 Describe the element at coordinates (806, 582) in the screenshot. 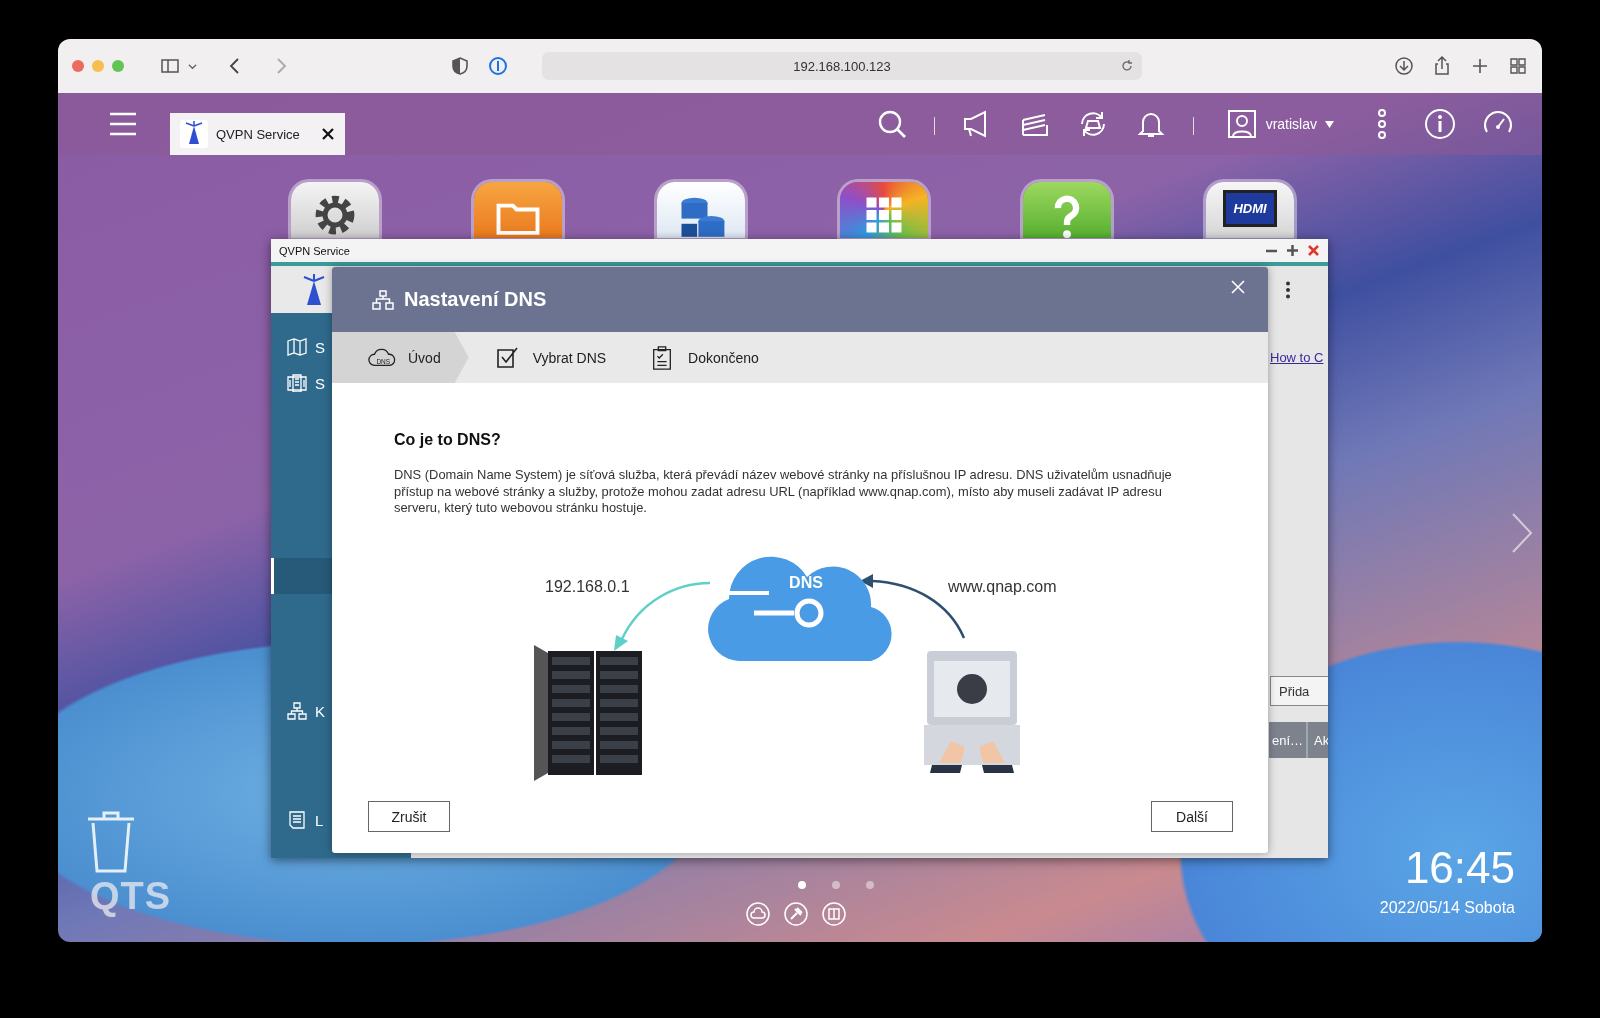

I see `cloud-label: DNS` at that location.